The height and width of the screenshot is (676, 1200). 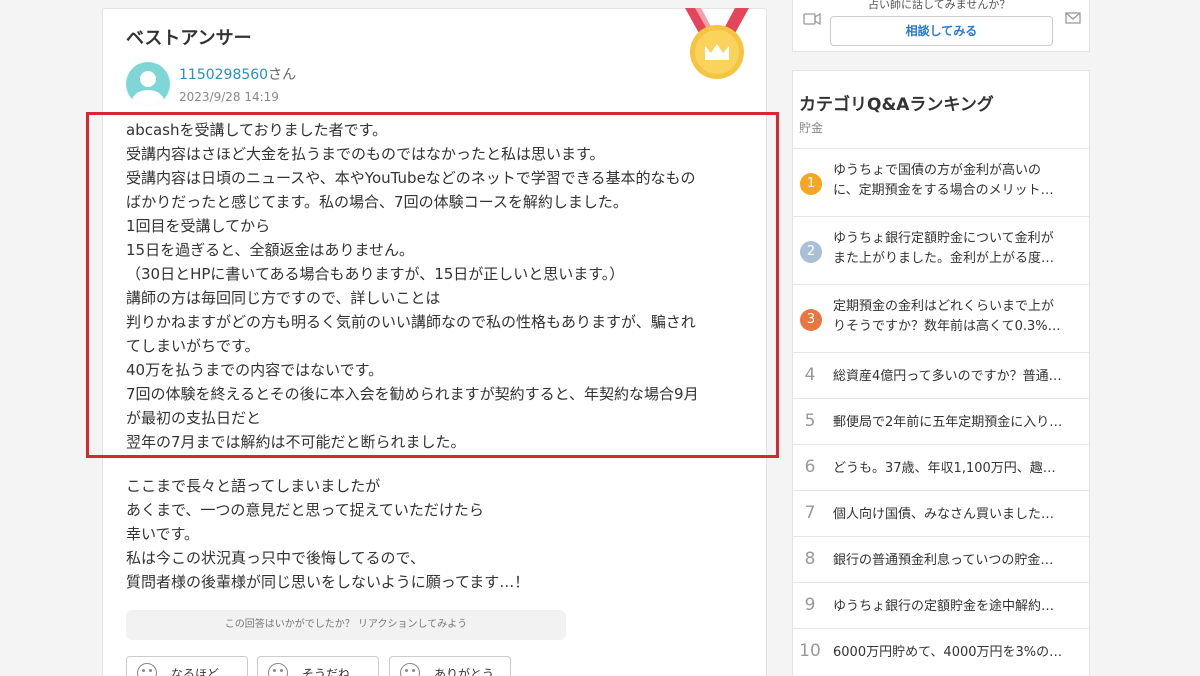 What do you see at coordinates (148, 84) in the screenshot?
I see `avatar` at bounding box center [148, 84].